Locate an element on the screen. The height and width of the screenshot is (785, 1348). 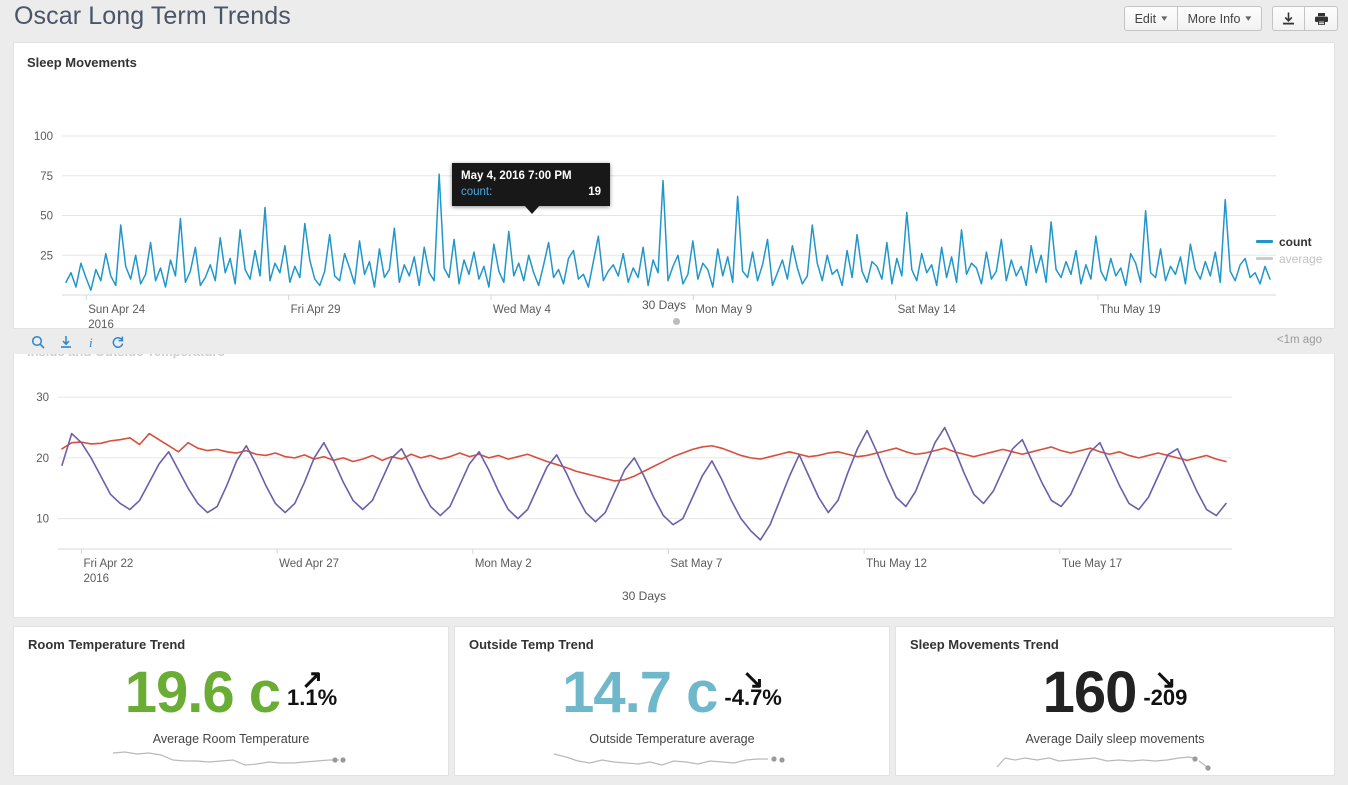
edit-button-label: Edit is located at coordinates (1145, 18).